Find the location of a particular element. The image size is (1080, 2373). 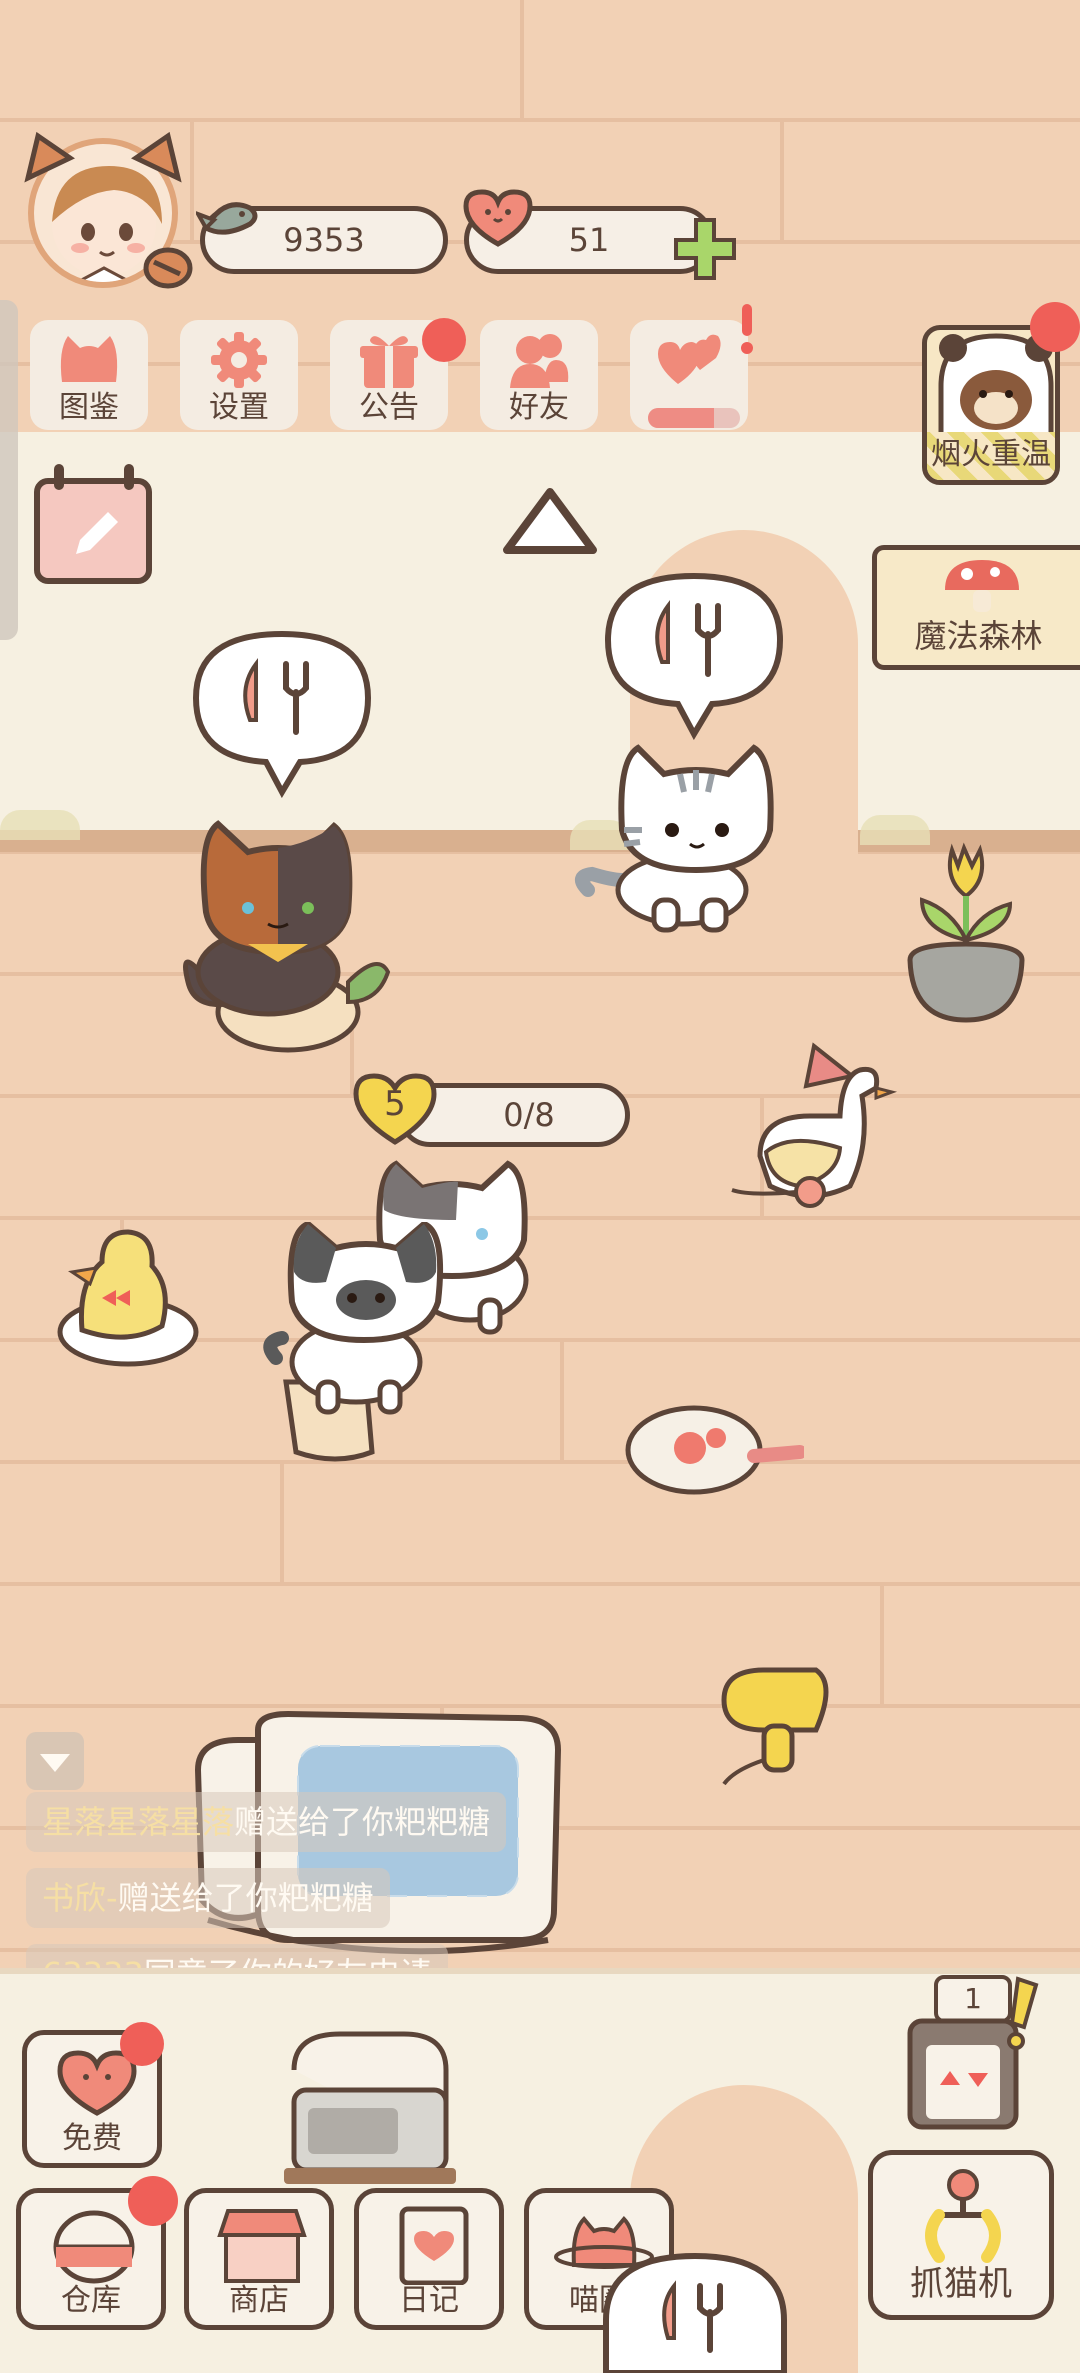

progress-value: 0/8 is located at coordinates (529, 1115).